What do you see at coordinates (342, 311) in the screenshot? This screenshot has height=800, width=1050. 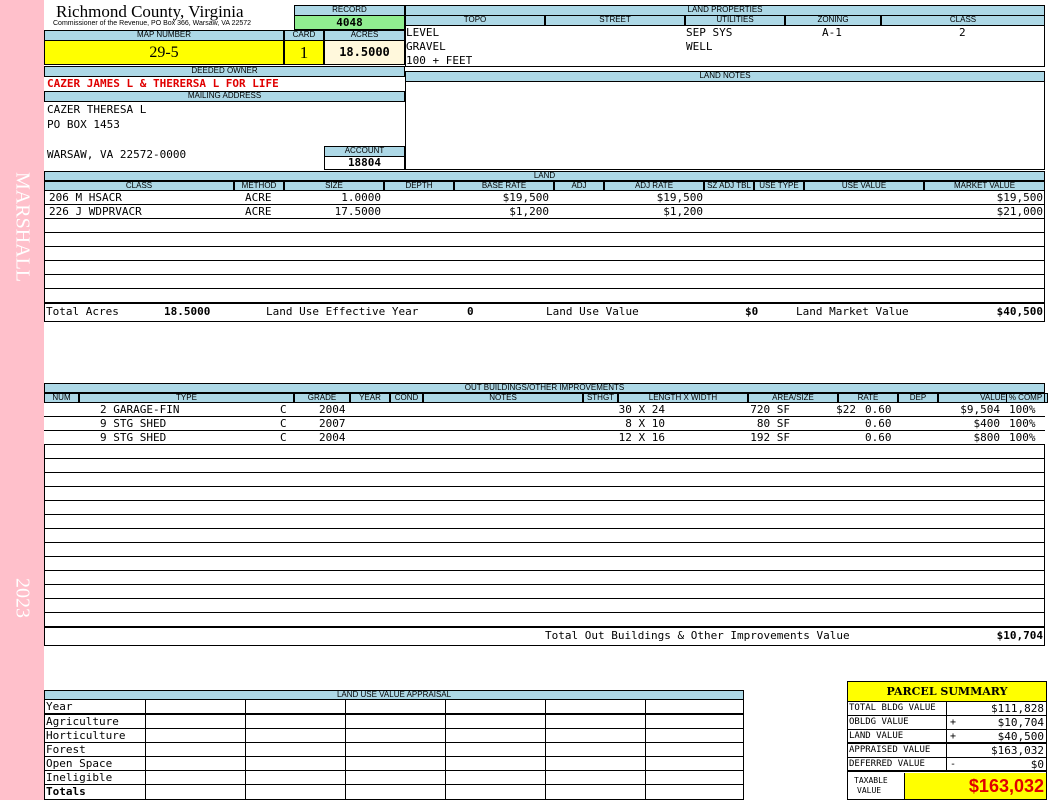 I see `land-use-eff-year-label: Land Use Effective Year` at bounding box center [342, 311].